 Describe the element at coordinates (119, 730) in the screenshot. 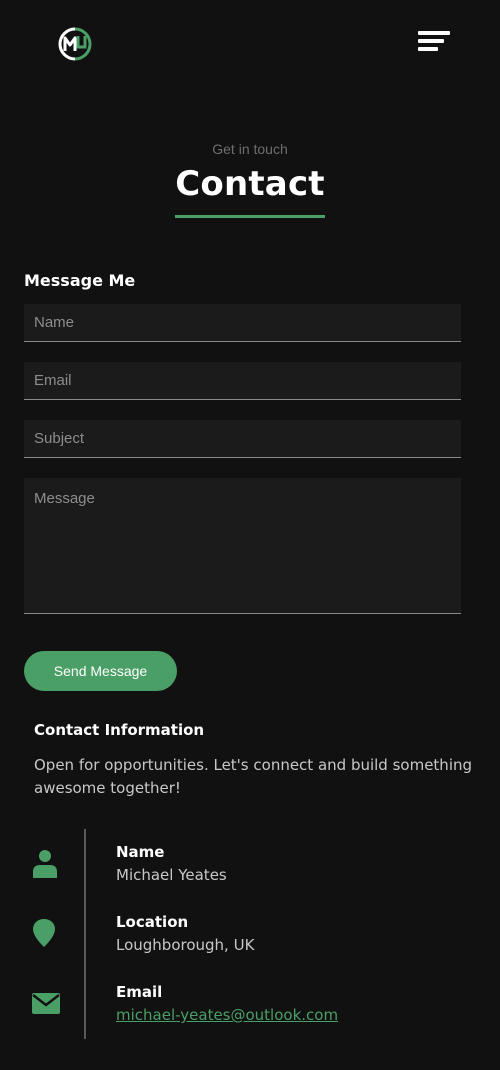

I see `contact-info-heading: Contact Information` at that location.